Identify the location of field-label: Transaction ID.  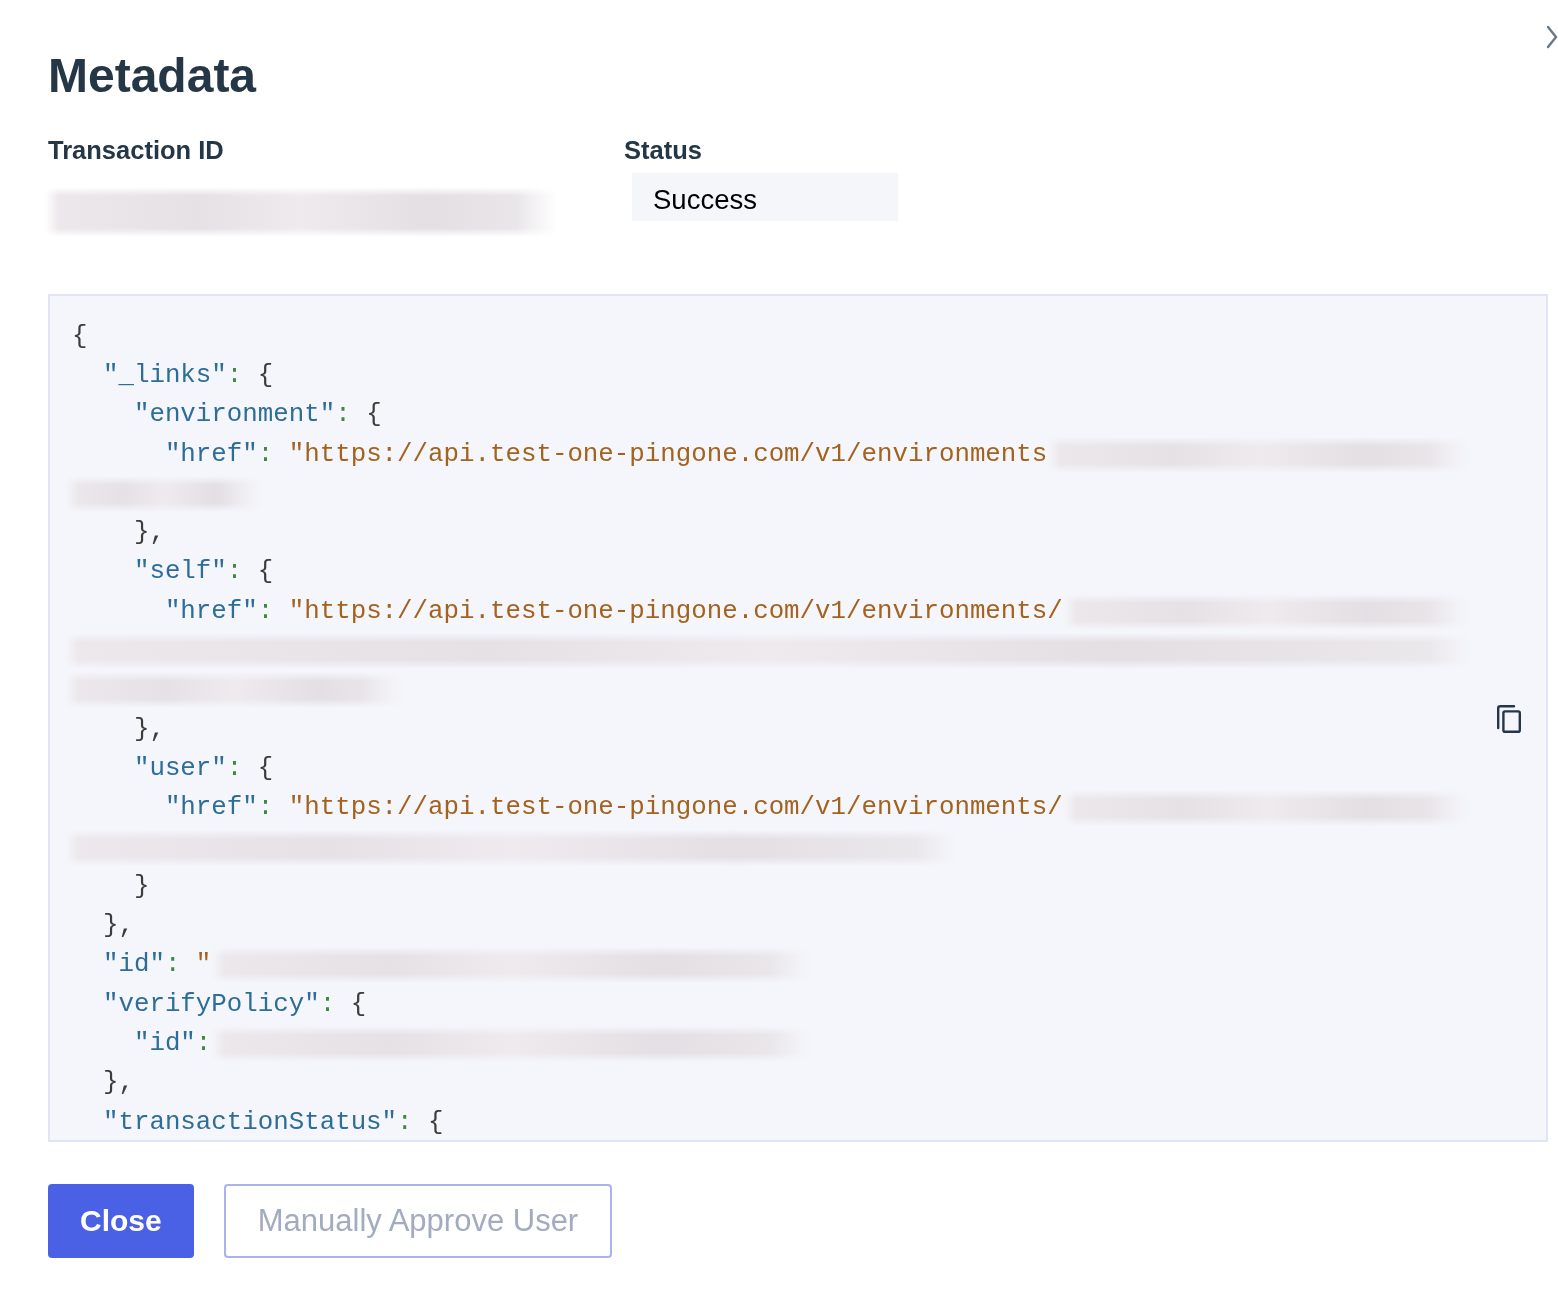
(136, 150).